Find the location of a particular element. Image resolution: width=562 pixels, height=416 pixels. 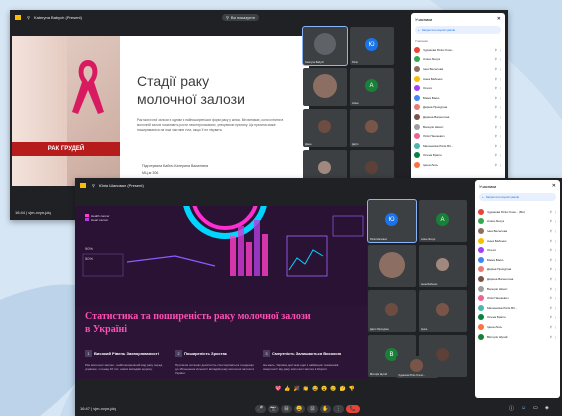

activities-icon: ◈ is located at coordinates (547, 408).